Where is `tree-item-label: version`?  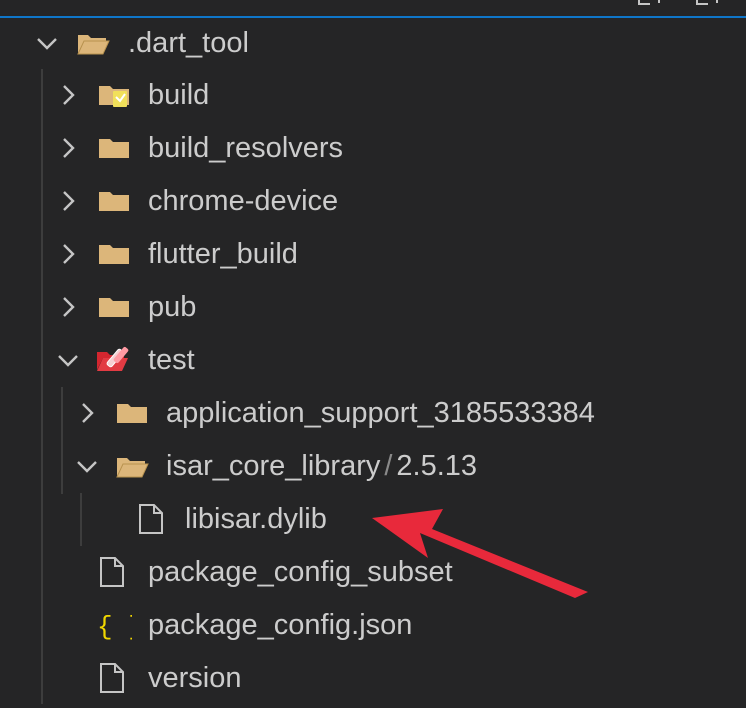
tree-item-label: version is located at coordinates (195, 678).